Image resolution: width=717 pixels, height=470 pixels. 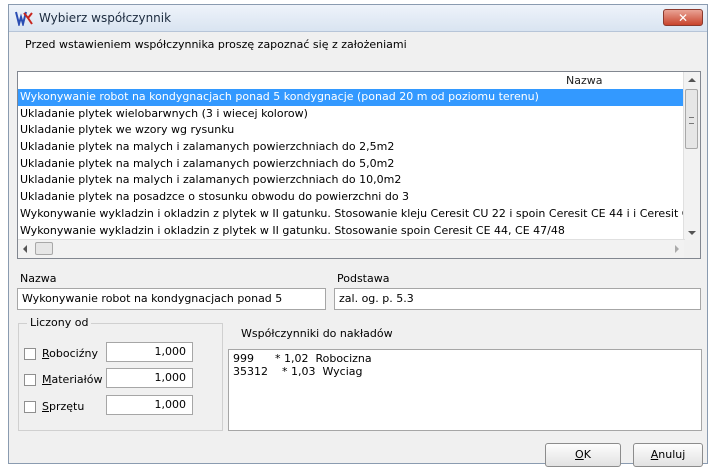 What do you see at coordinates (59, 322) in the screenshot?
I see `group-title: Liczony od` at bounding box center [59, 322].